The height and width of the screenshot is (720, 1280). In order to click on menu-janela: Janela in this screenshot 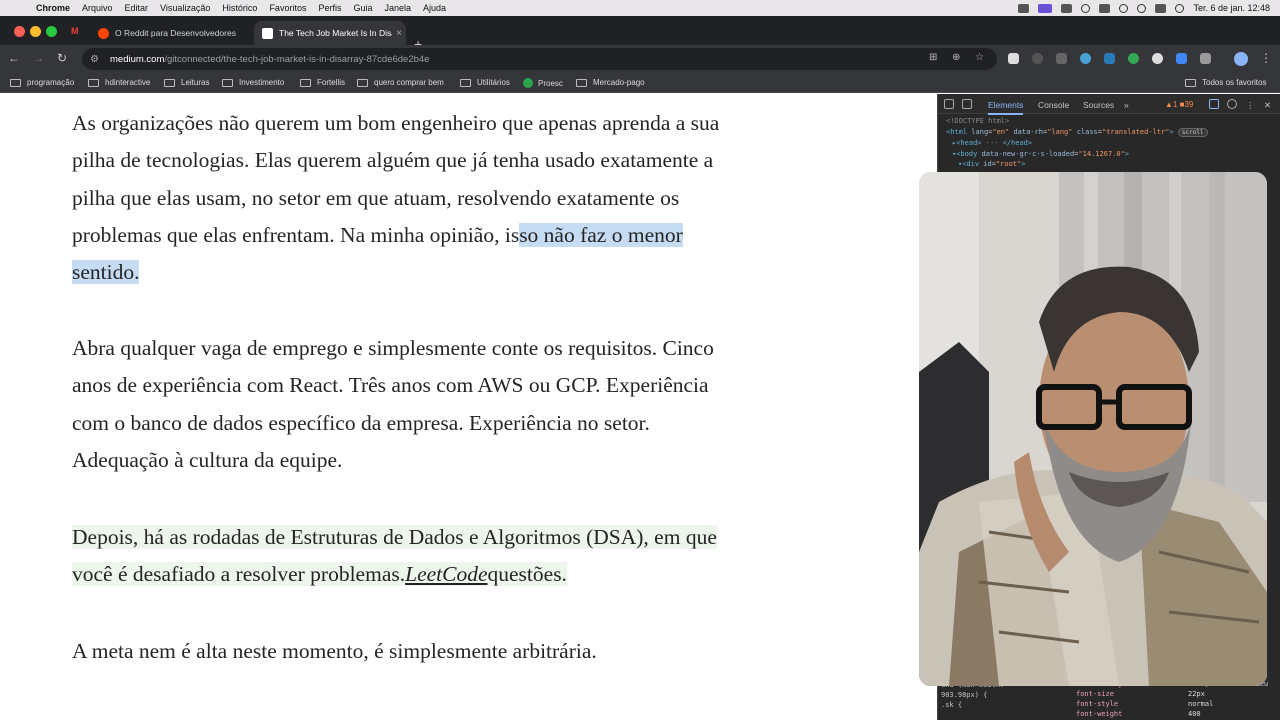, I will do `click(397, 8)`.